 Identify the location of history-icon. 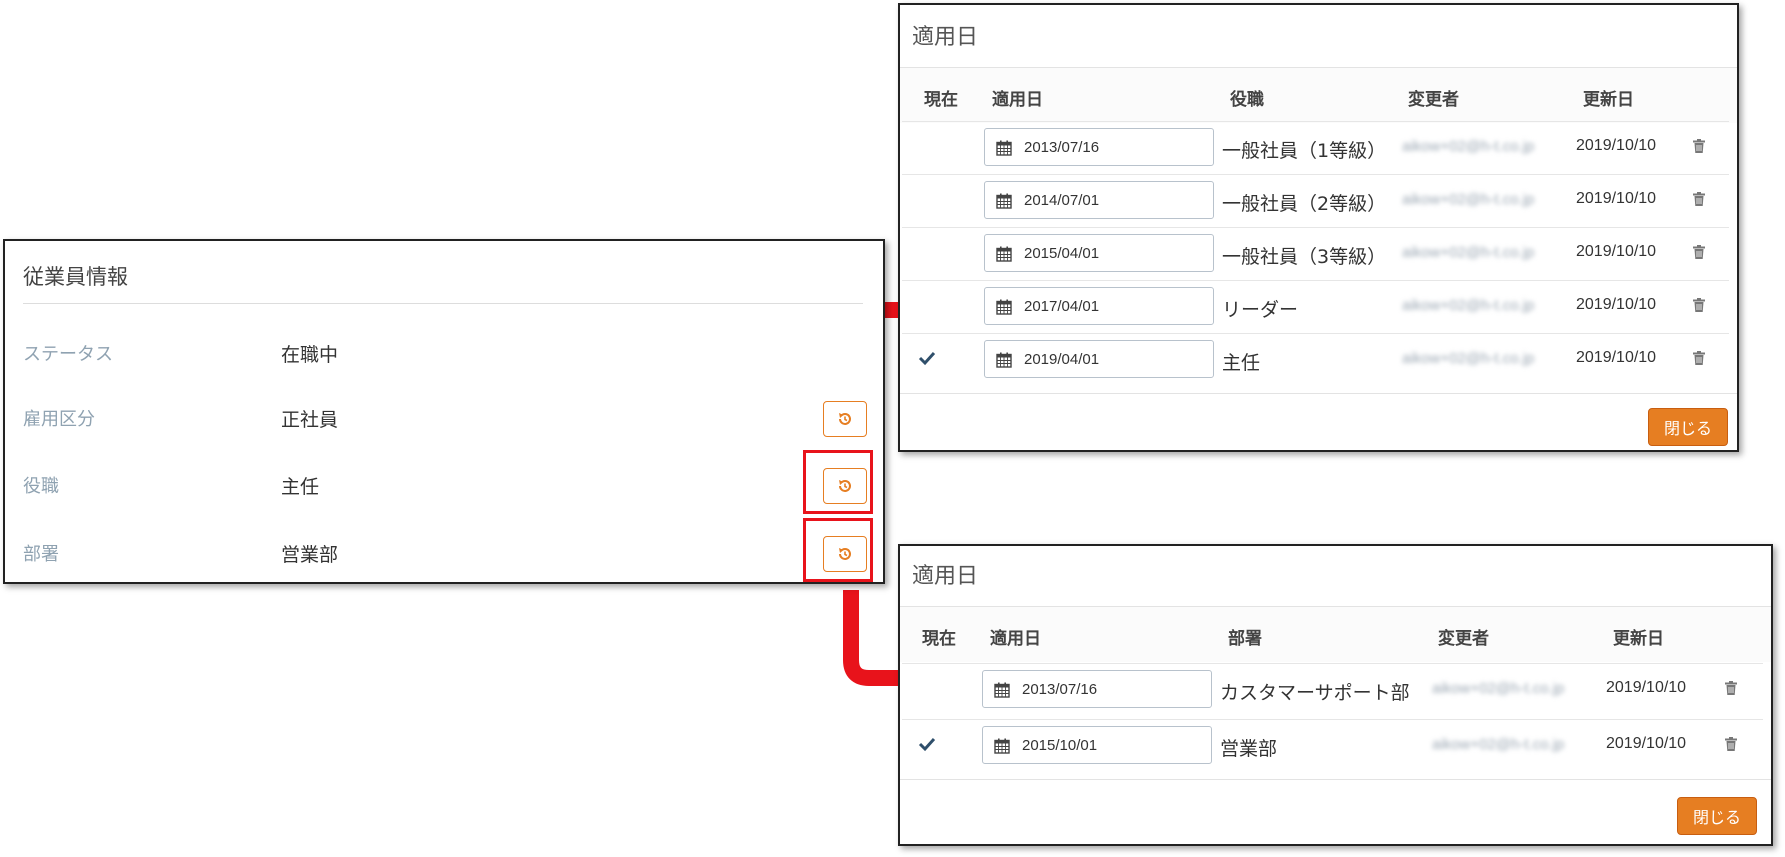
(845, 419).